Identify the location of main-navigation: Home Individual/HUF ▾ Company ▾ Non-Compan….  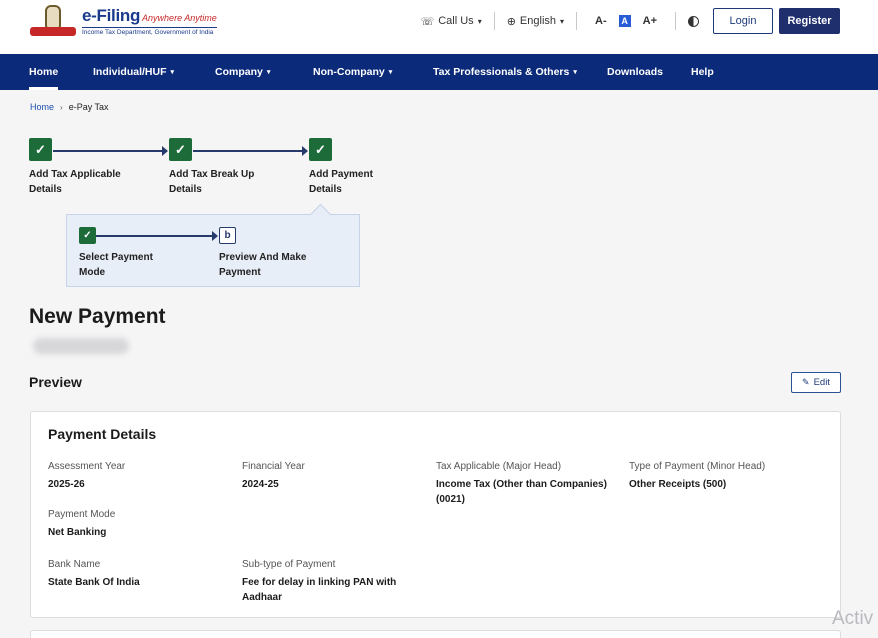
(439, 72).